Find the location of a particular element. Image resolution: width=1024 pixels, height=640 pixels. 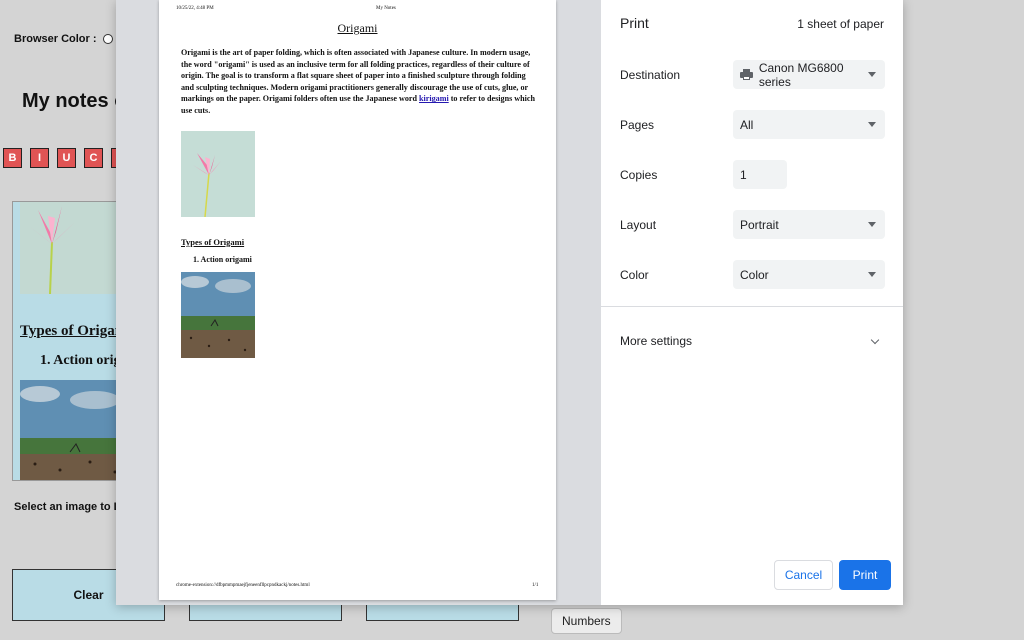

browser-color-radio is located at coordinates (107, 39).